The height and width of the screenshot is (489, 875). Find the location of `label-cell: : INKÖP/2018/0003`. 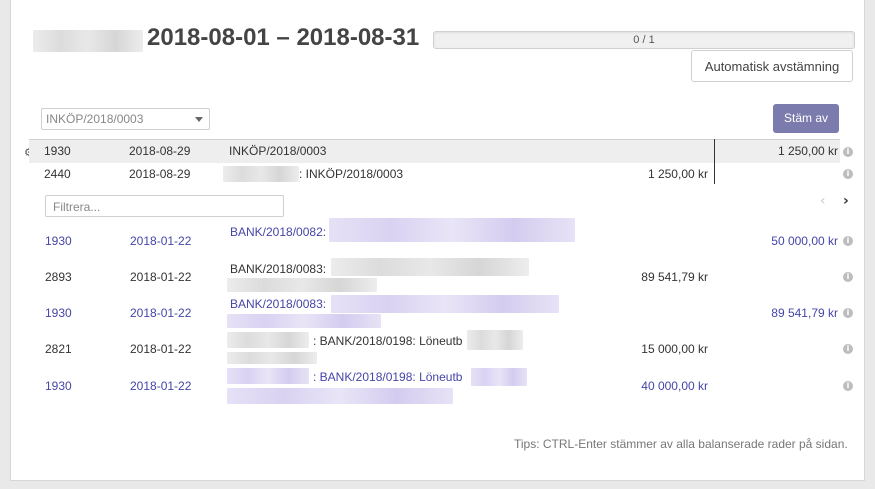

label-cell: : INKÖP/2018/0003 is located at coordinates (351, 174).